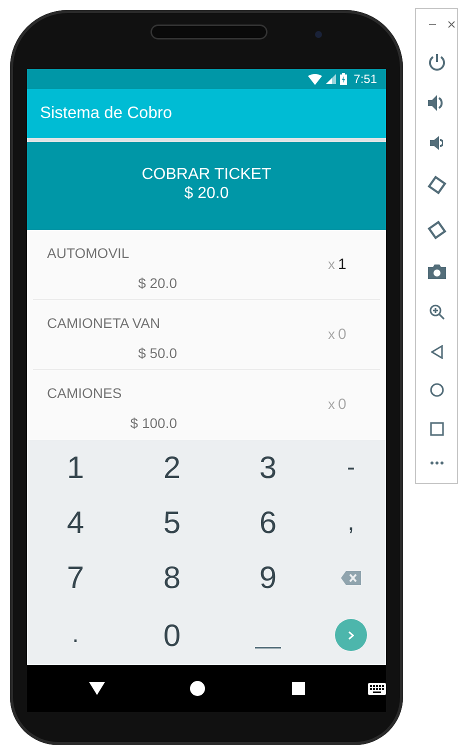 Image resolution: width=460 pixels, height=745 pixels. I want to click on keyboard-key: 4, so click(75, 522).